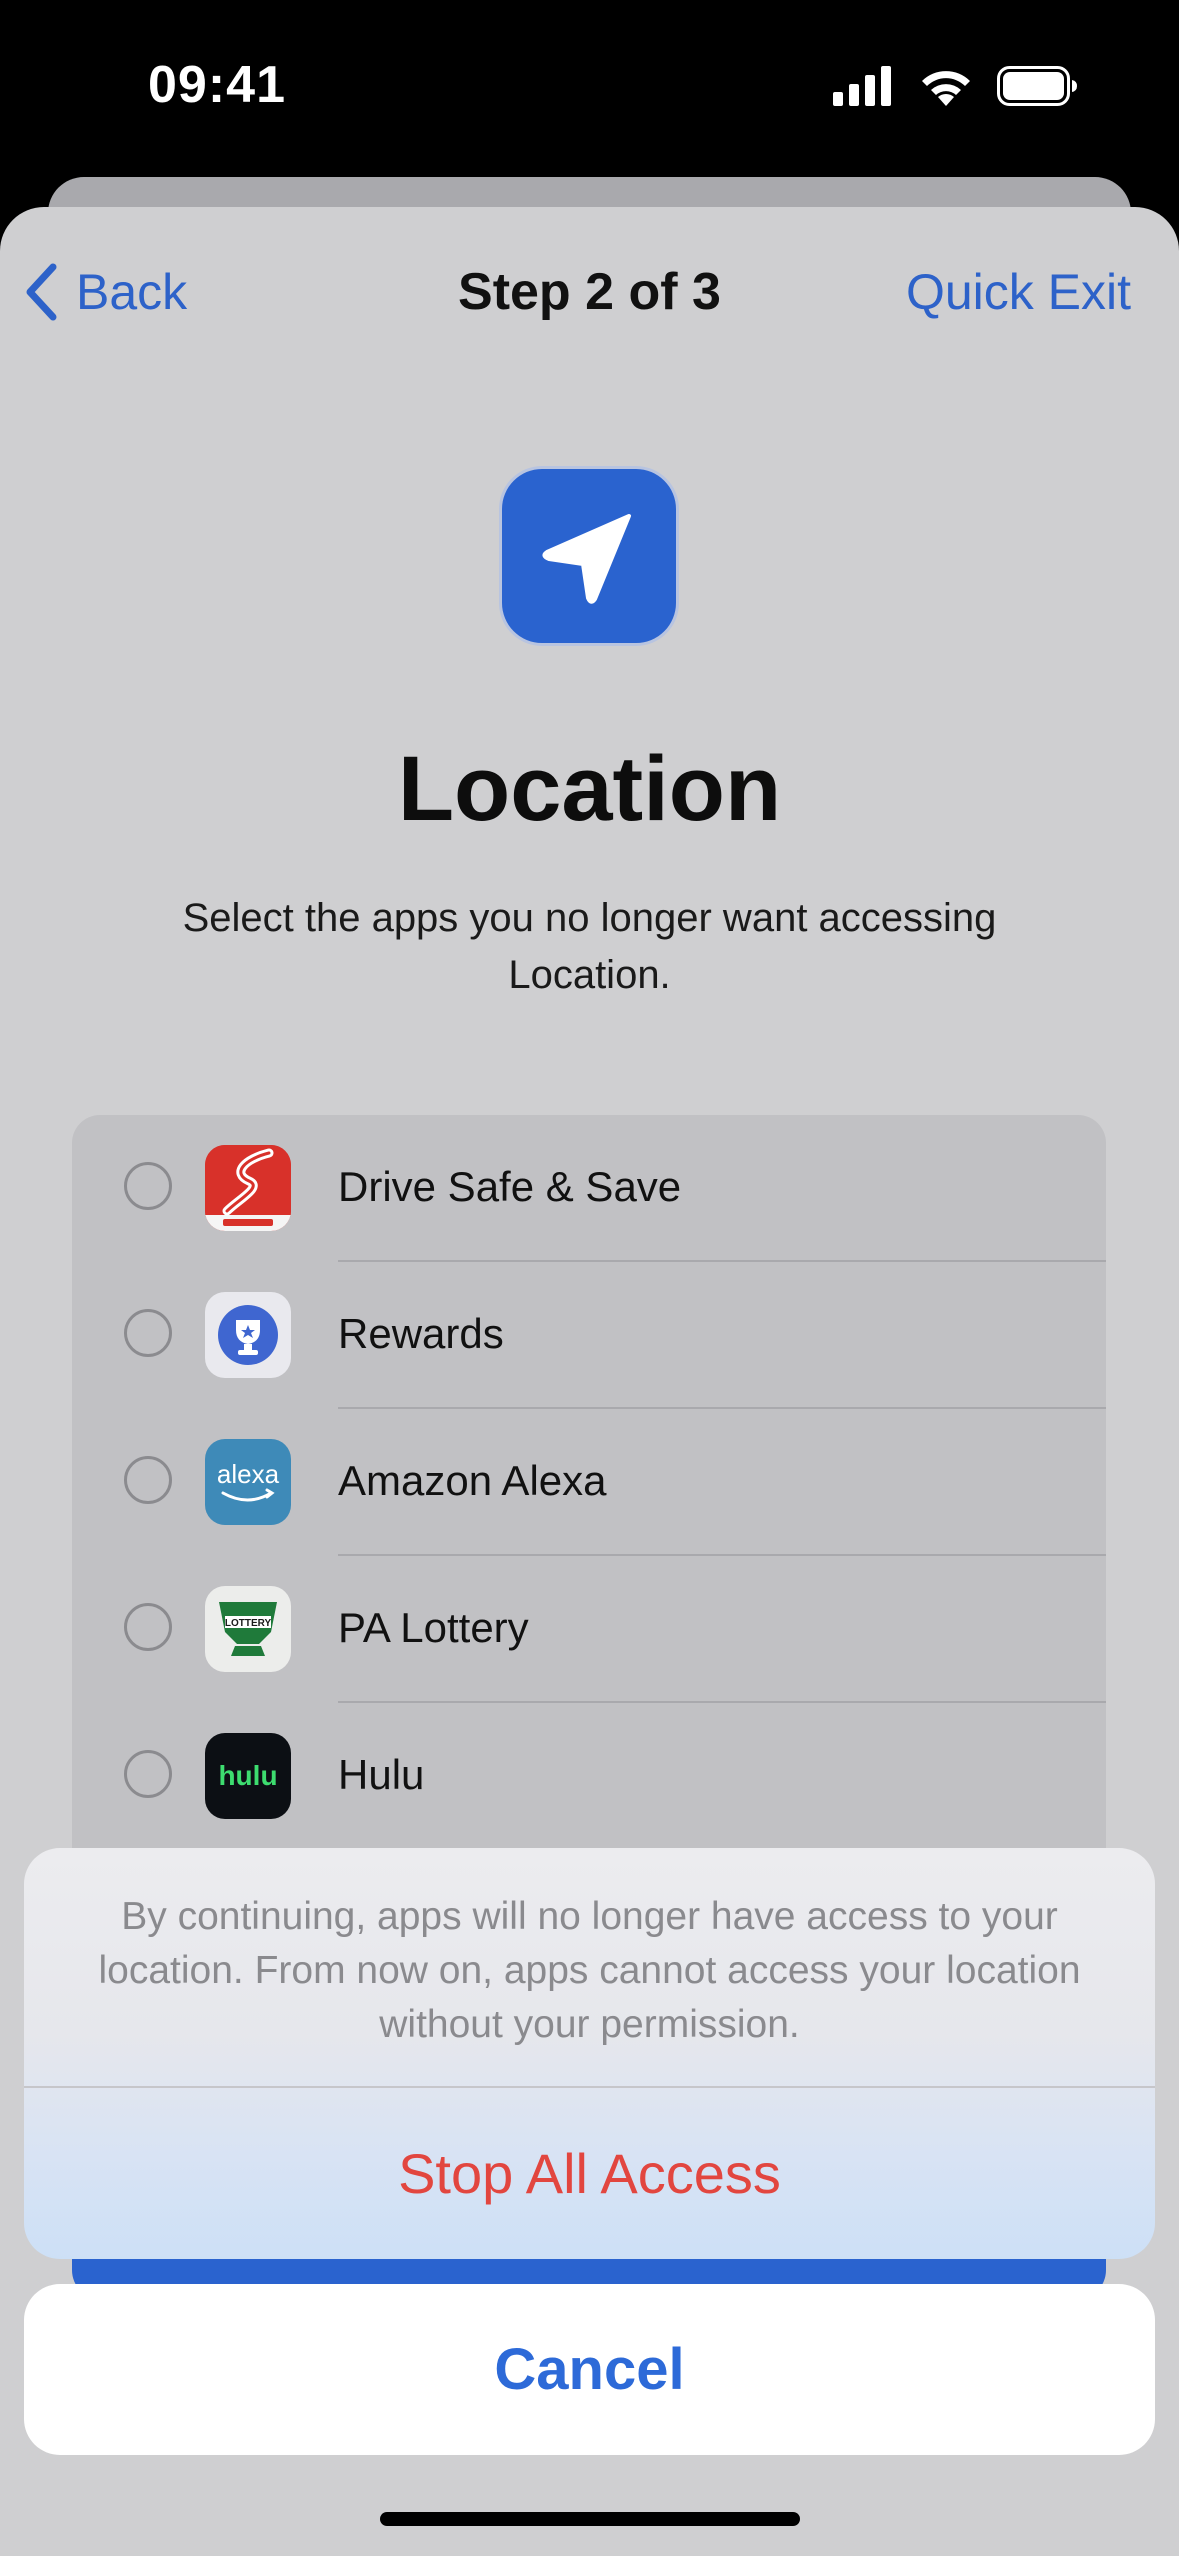  Describe the element at coordinates (248, 1474) in the screenshot. I see `svg-text: alexa` at that location.